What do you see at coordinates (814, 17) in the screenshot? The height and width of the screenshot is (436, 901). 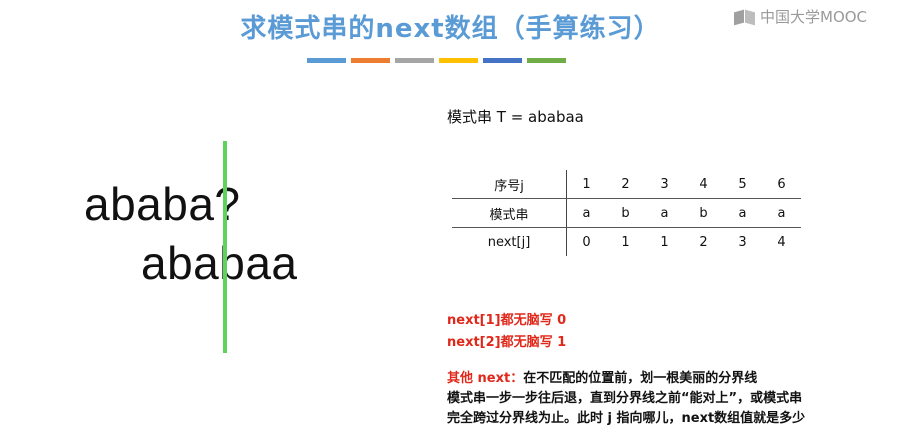 I see `logo-text: 中国大学MOOC` at bounding box center [814, 17].